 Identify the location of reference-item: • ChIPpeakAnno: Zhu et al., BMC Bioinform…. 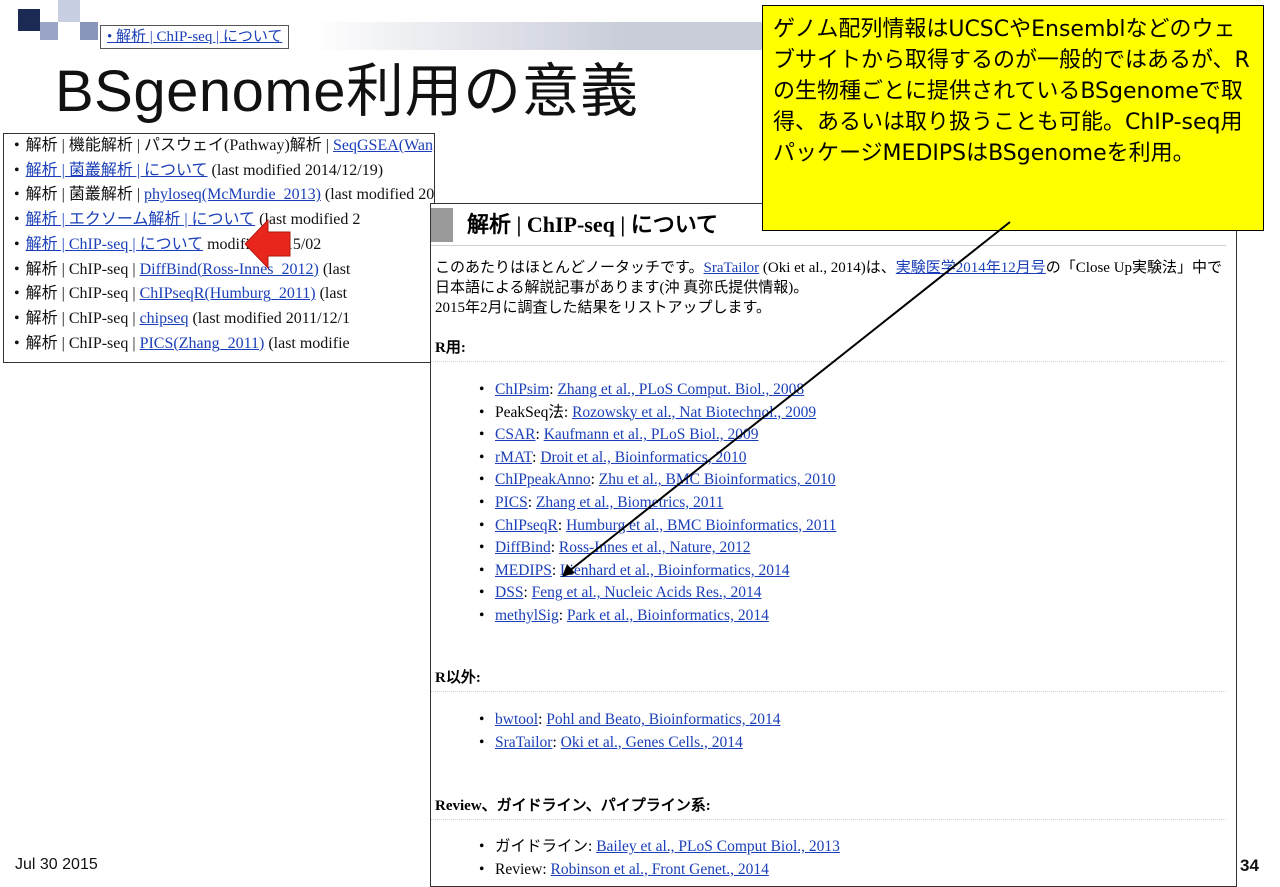
(657, 480).